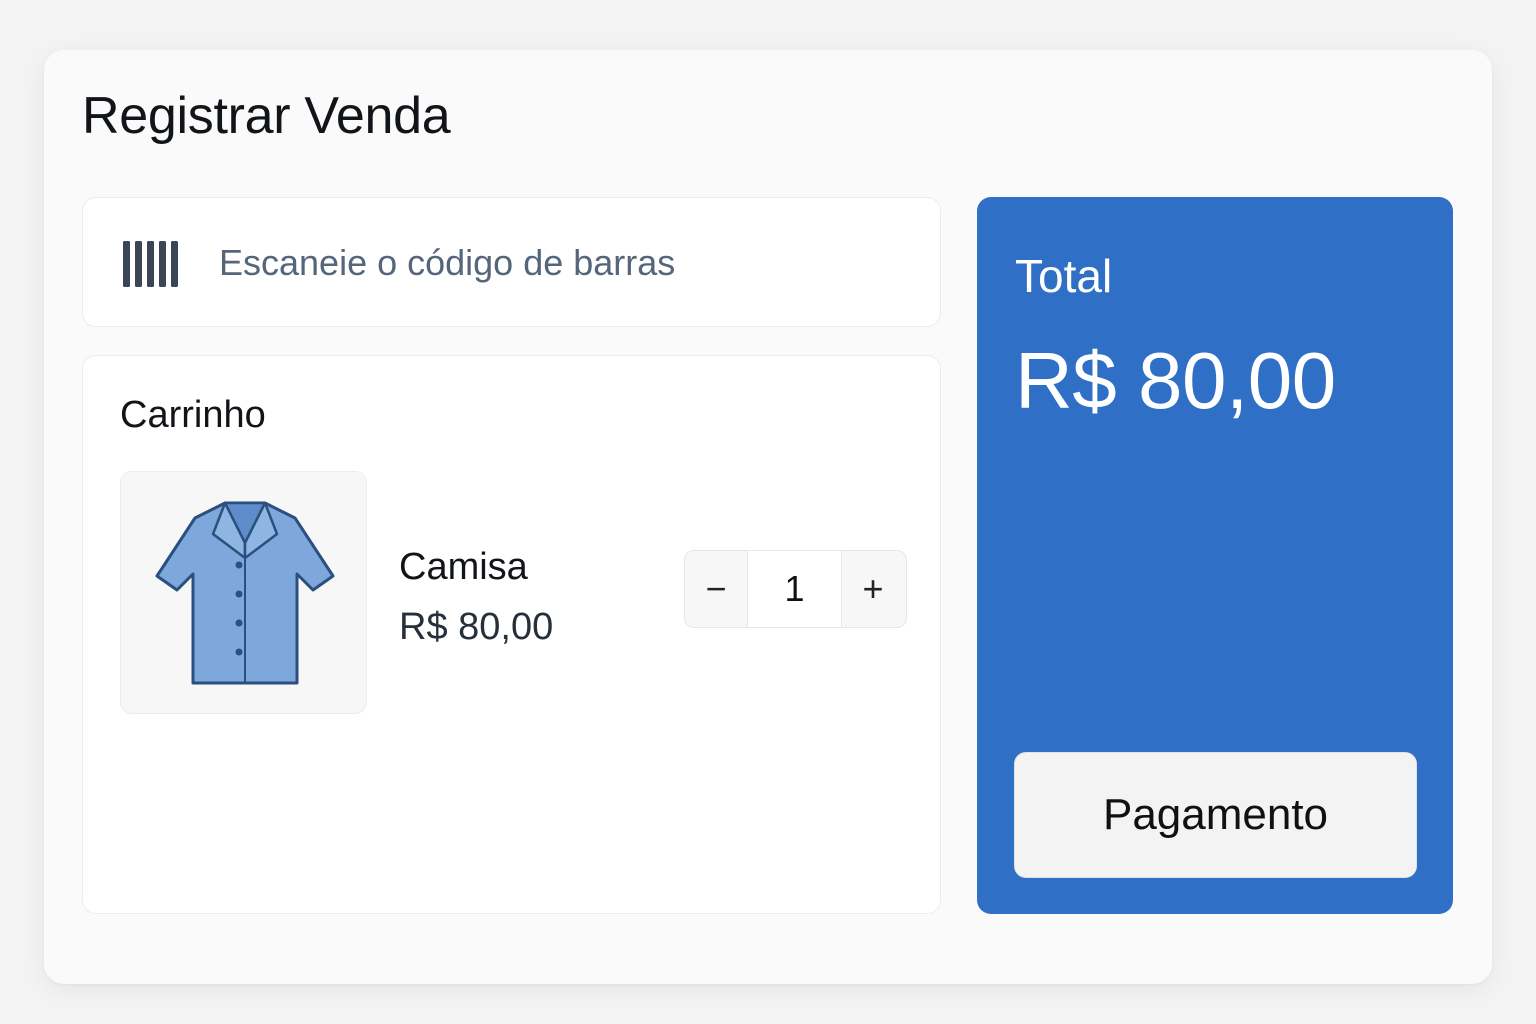 The image size is (1536, 1024). Describe the element at coordinates (463, 567) in the screenshot. I see `cart-item-name: Camisa` at that location.